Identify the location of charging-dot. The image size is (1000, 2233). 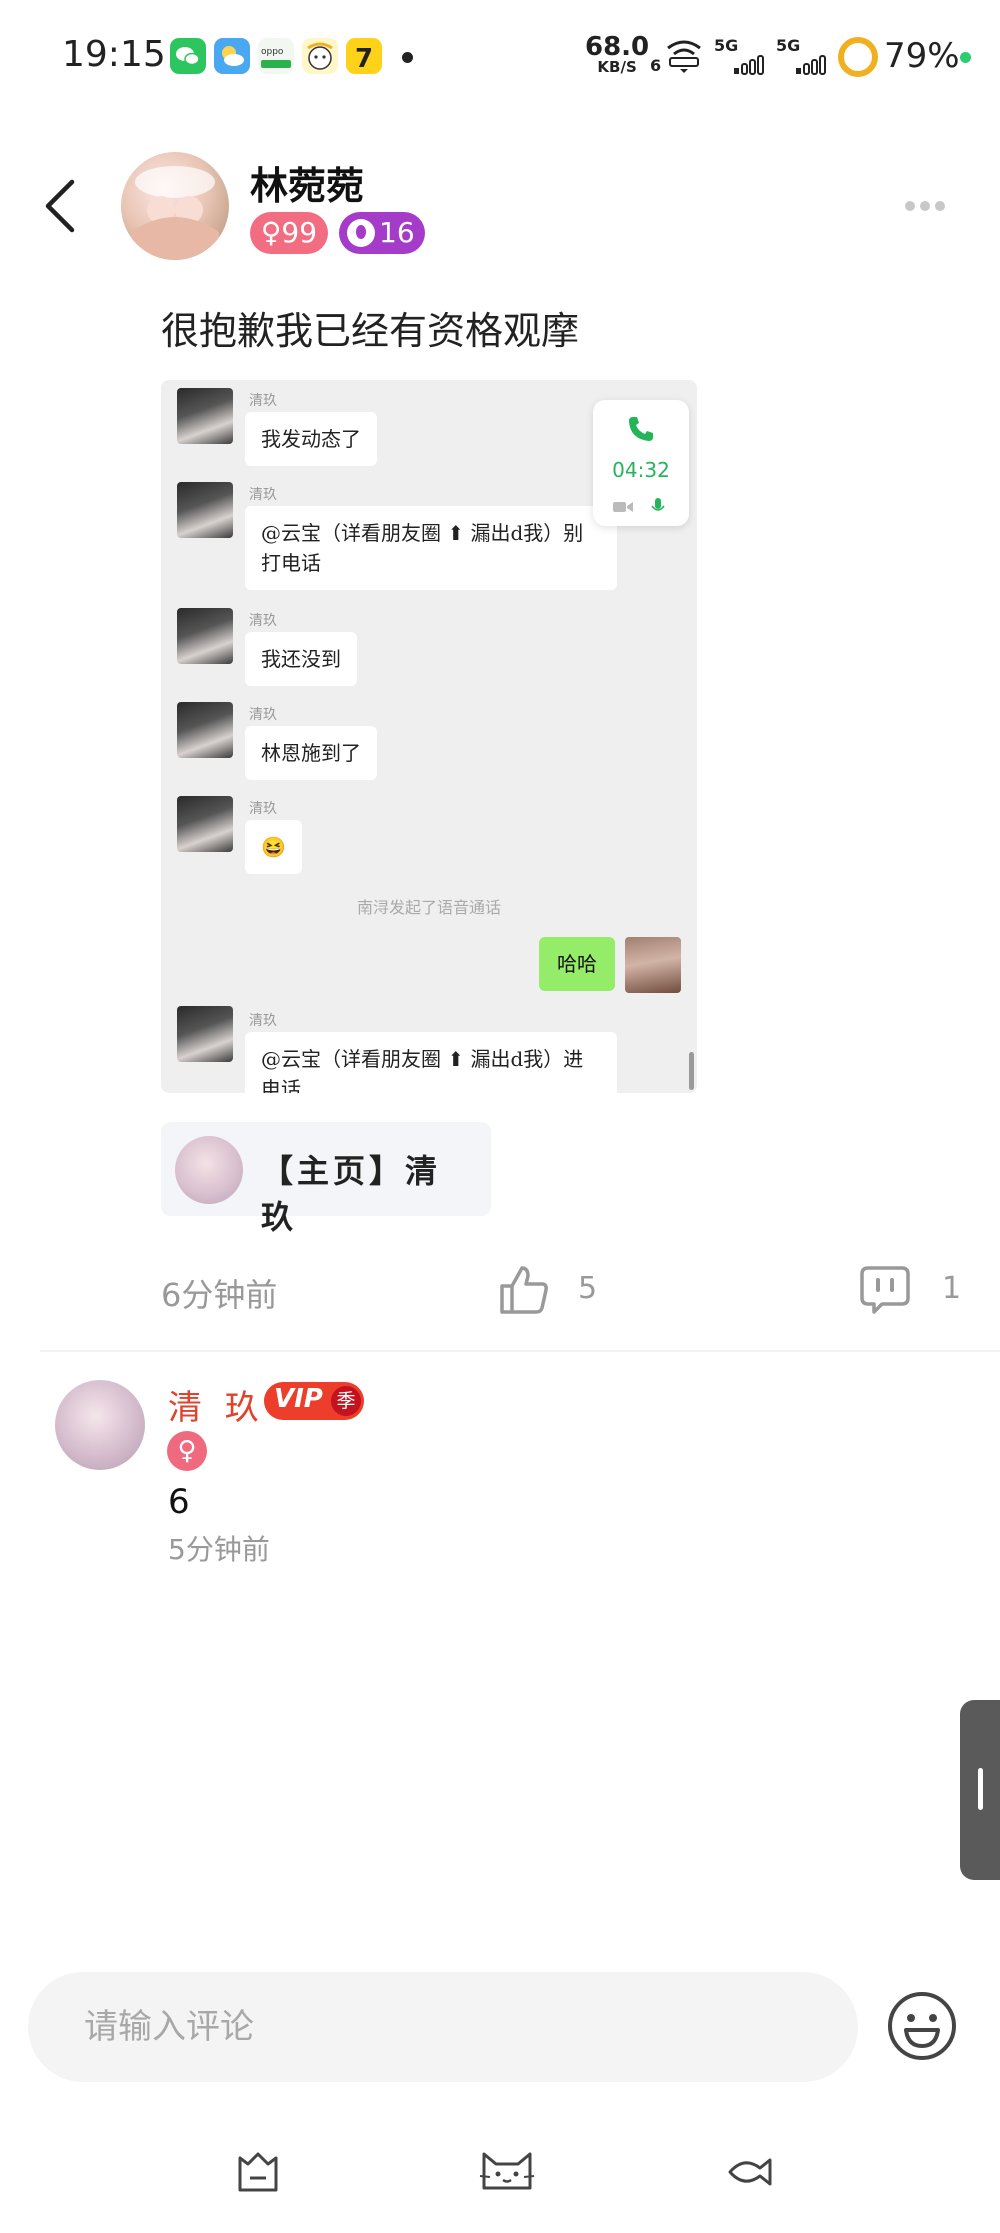
(965, 57).